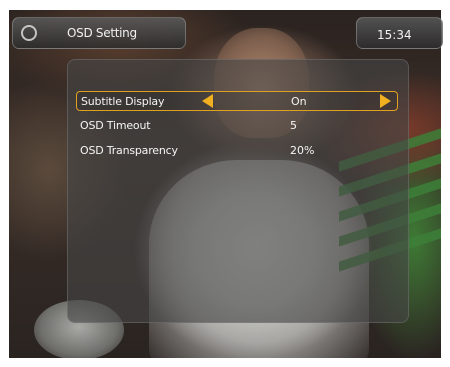 This screenshot has width=450, height=367. What do you see at coordinates (385, 101) in the screenshot?
I see `arrow-right-icon` at bounding box center [385, 101].